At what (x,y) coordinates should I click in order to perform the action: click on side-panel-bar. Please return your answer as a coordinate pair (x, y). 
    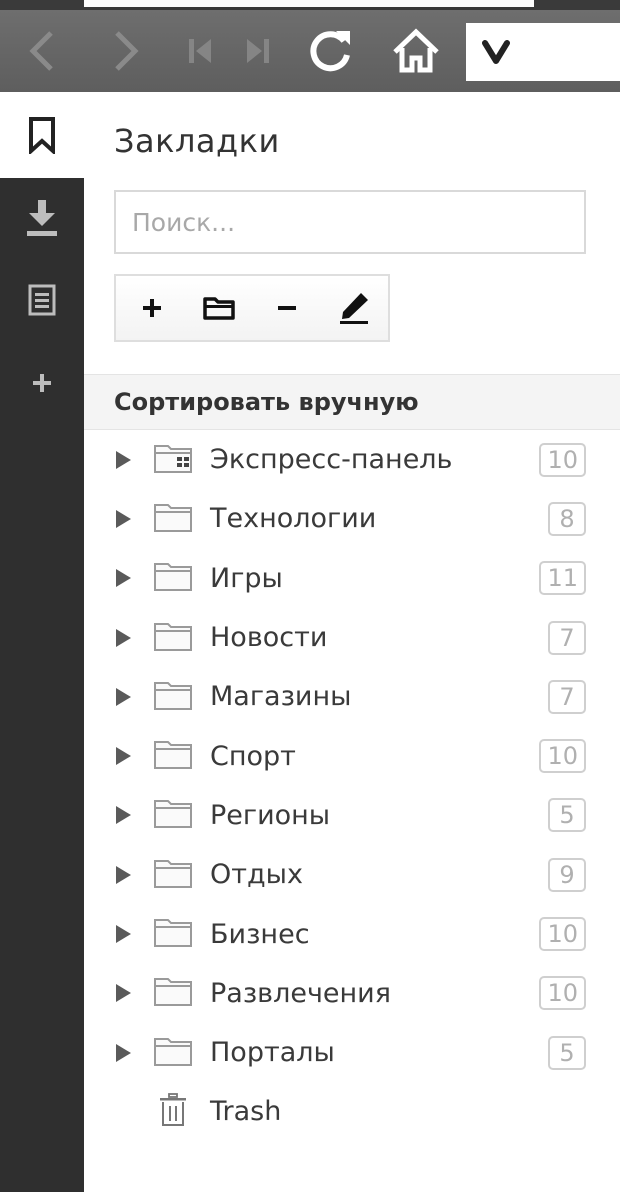
    Looking at the image, I should click on (42, 642).